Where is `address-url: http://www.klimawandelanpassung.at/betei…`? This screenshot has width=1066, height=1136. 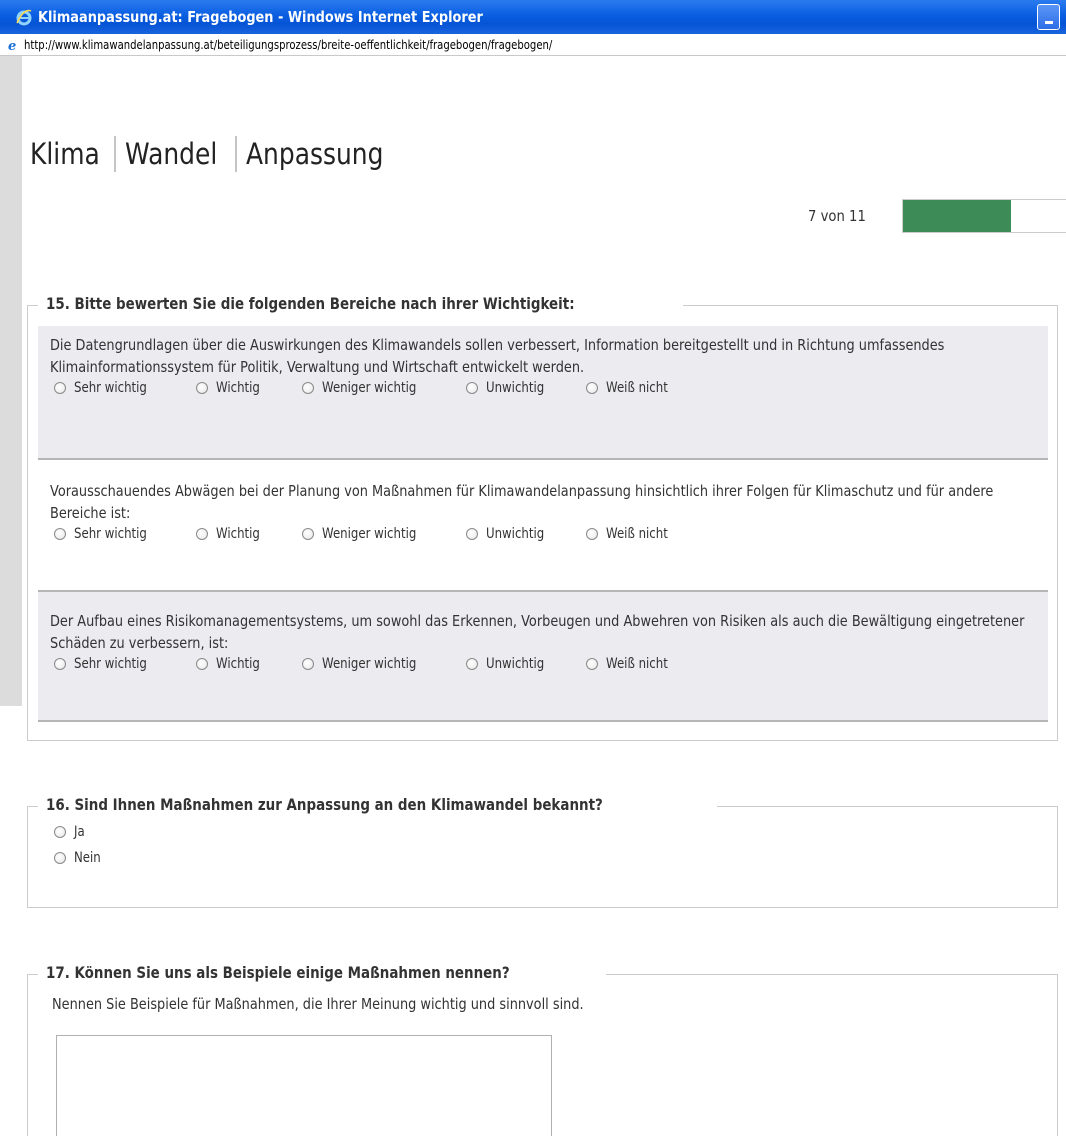
address-url: http://www.klimawandelanpassung.at/betei… is located at coordinates (288, 45).